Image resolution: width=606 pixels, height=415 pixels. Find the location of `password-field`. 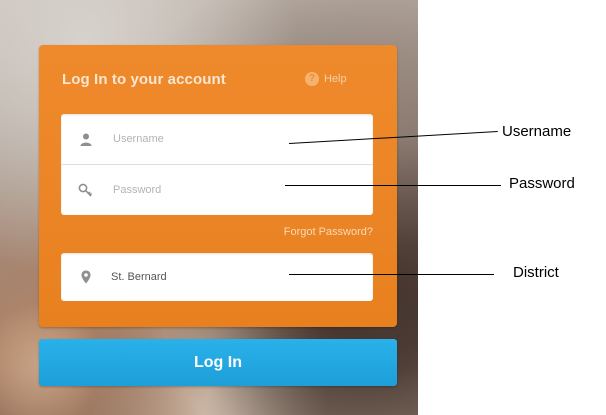

password-field is located at coordinates (217, 190).